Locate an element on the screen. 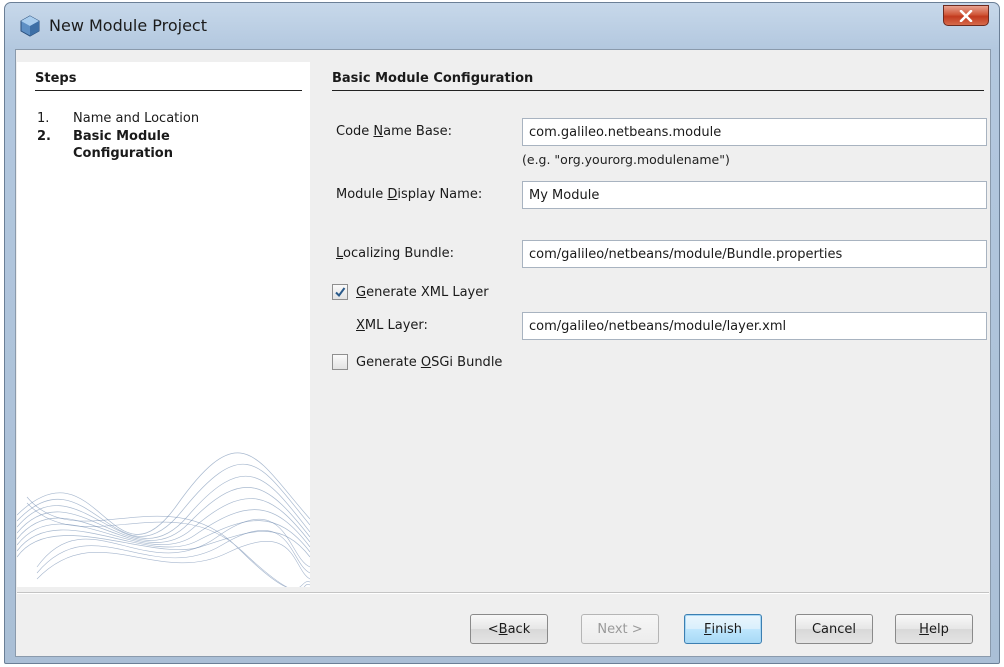 Image resolution: width=1004 pixels, height=667 pixels. xml-layer-label: XML Layer: is located at coordinates (392, 325).